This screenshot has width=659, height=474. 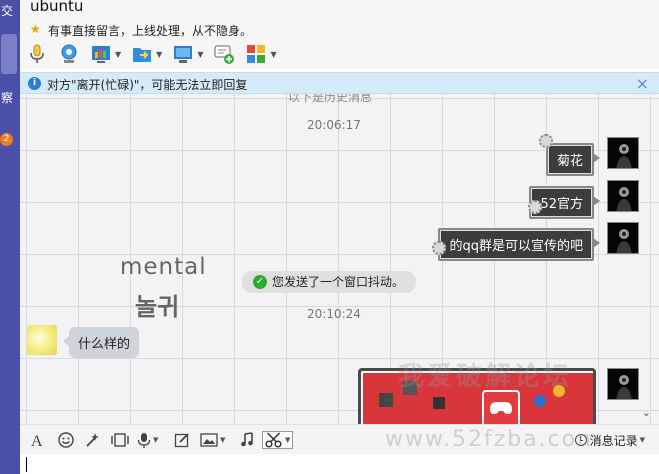 I want to click on add-chat-button, so click(x=224, y=54).